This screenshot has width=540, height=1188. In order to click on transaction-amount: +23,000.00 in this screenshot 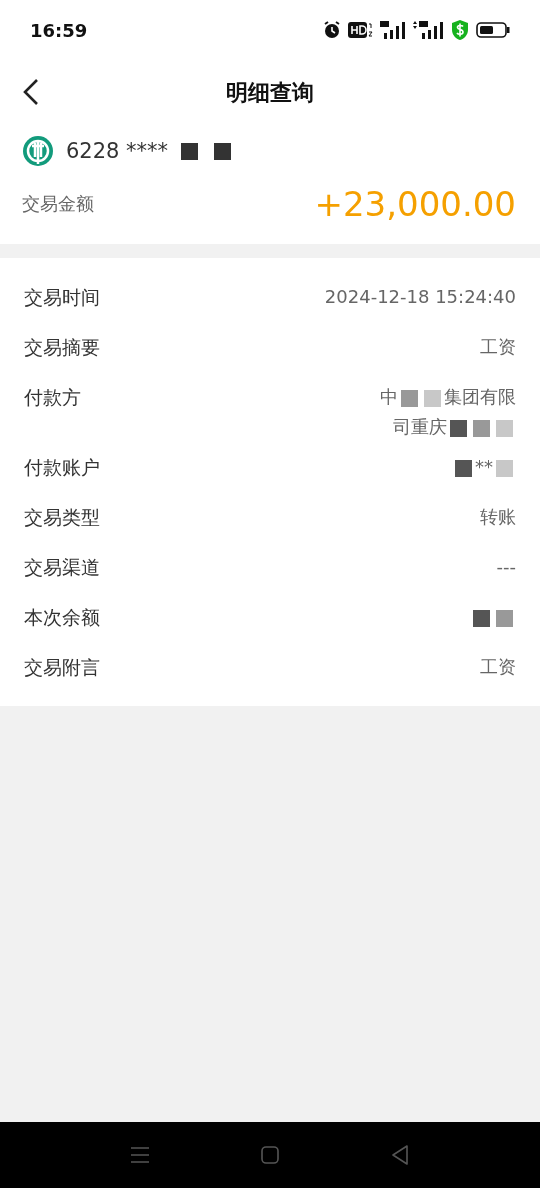, I will do `click(415, 204)`.